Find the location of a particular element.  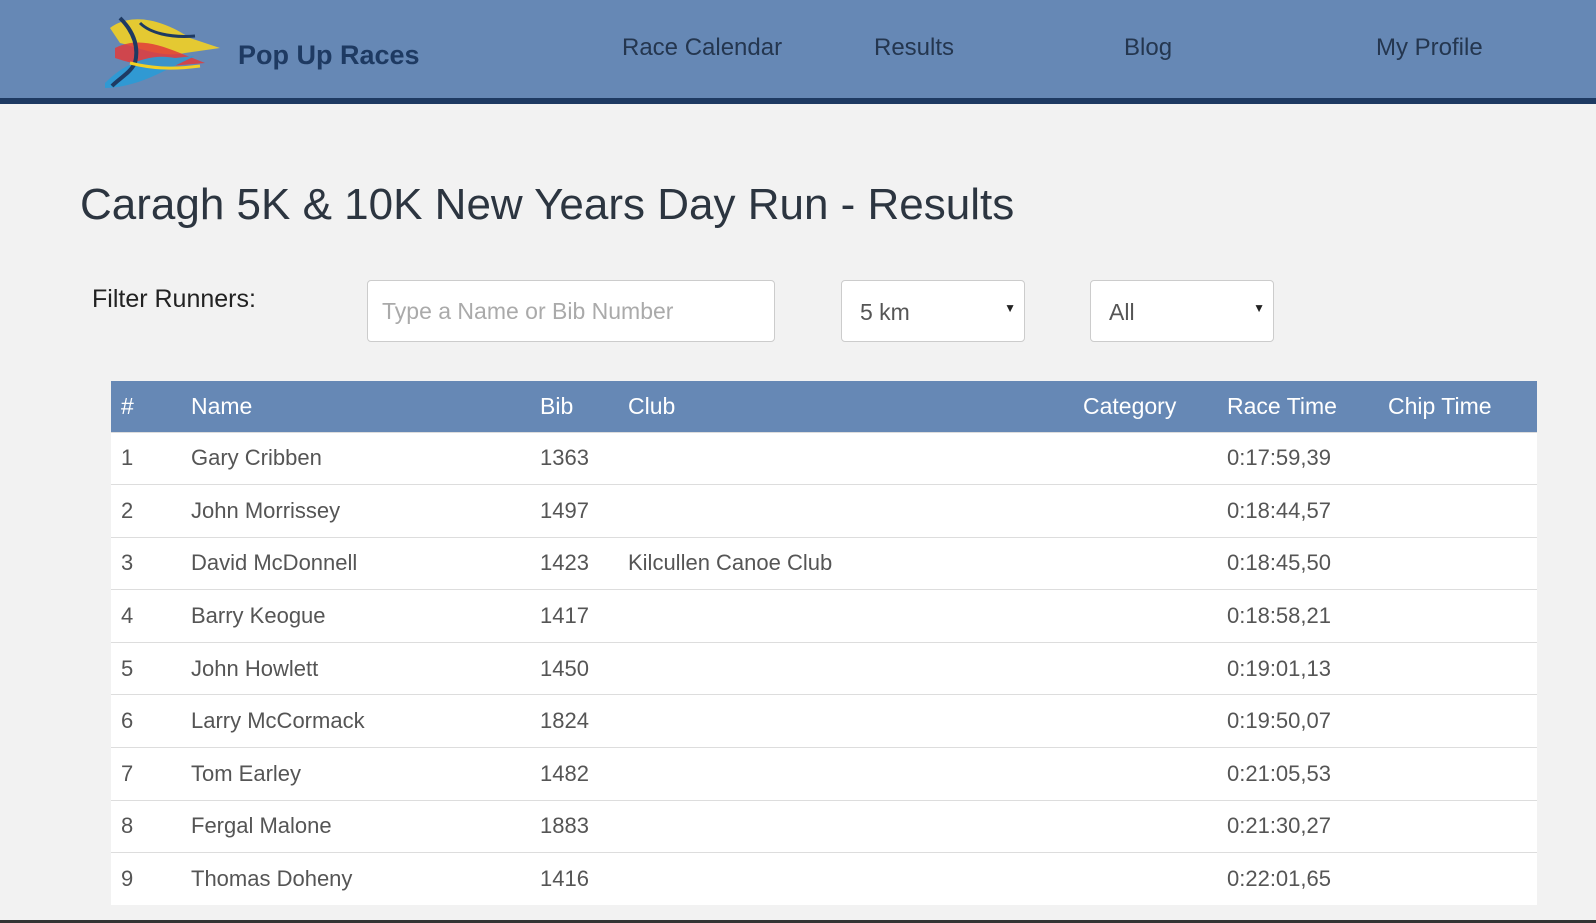

col-header-chip-time: Chip Time is located at coordinates (1462, 406).